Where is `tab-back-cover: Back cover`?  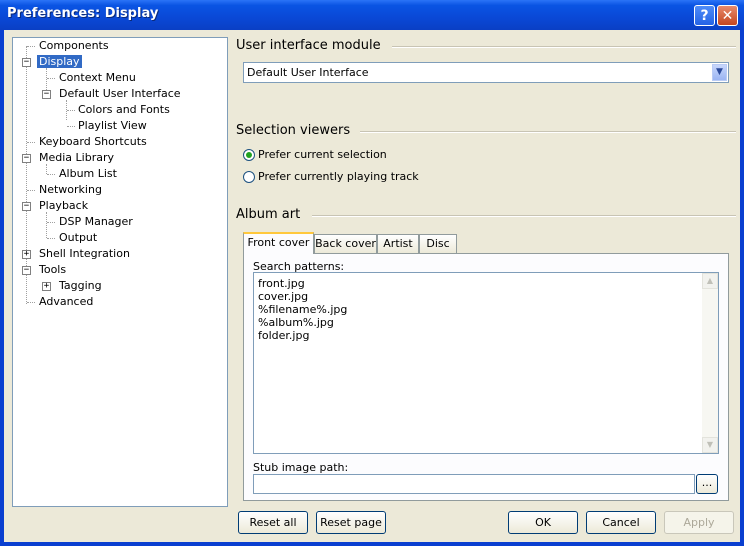
tab-back-cover: Back cover is located at coordinates (345, 243).